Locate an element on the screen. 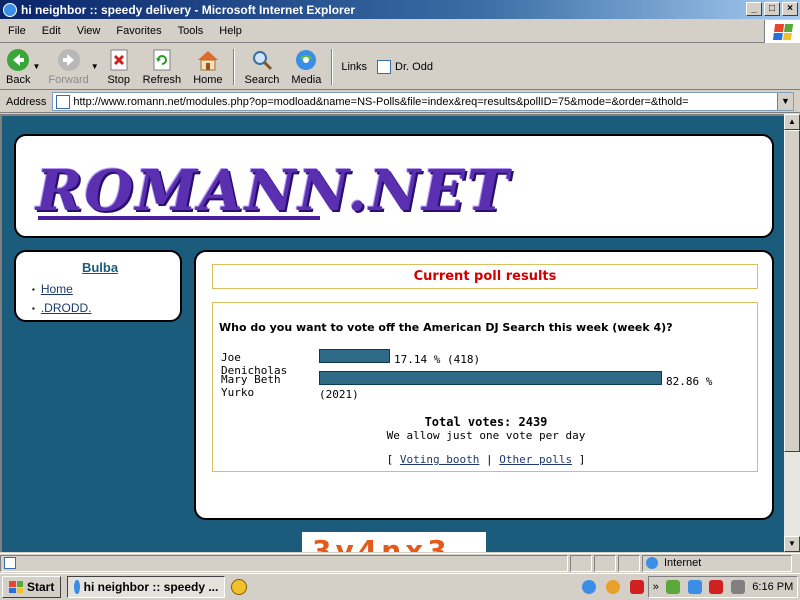  sidebar-link-home: Home is located at coordinates (57, 289).